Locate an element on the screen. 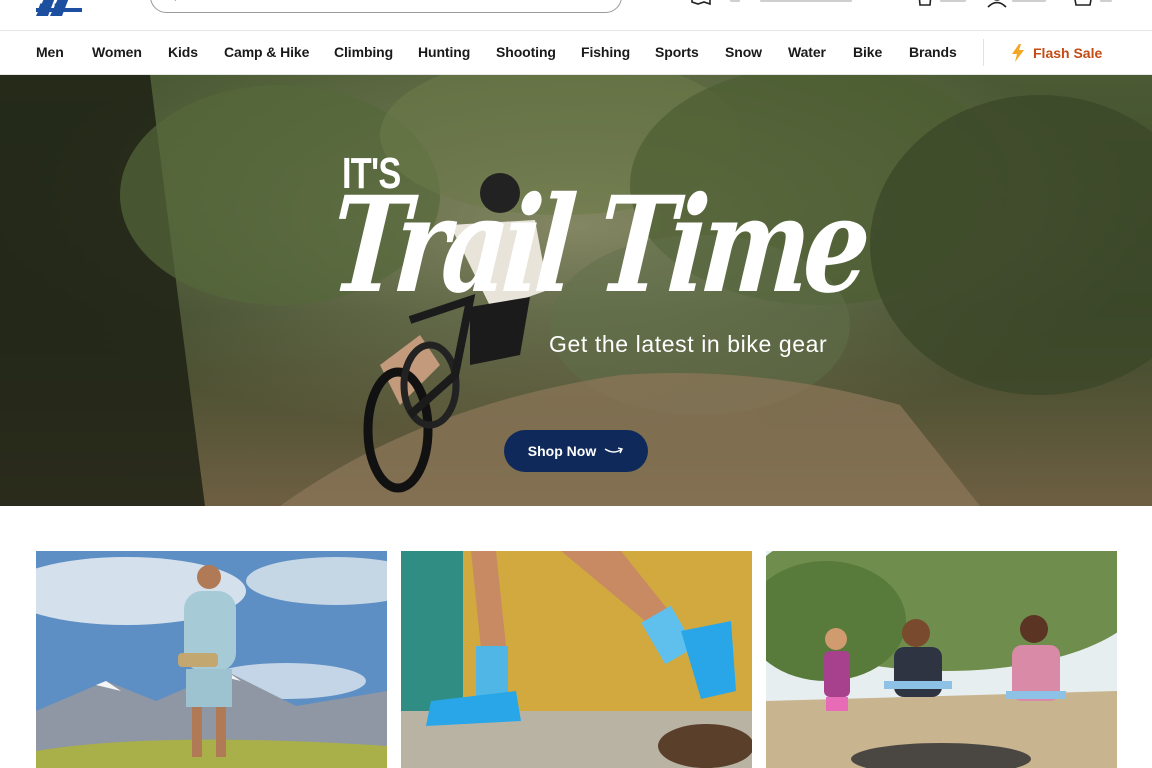 This screenshot has height=768, width=1152. logo-text: AL'S is located at coordinates (51, 8).